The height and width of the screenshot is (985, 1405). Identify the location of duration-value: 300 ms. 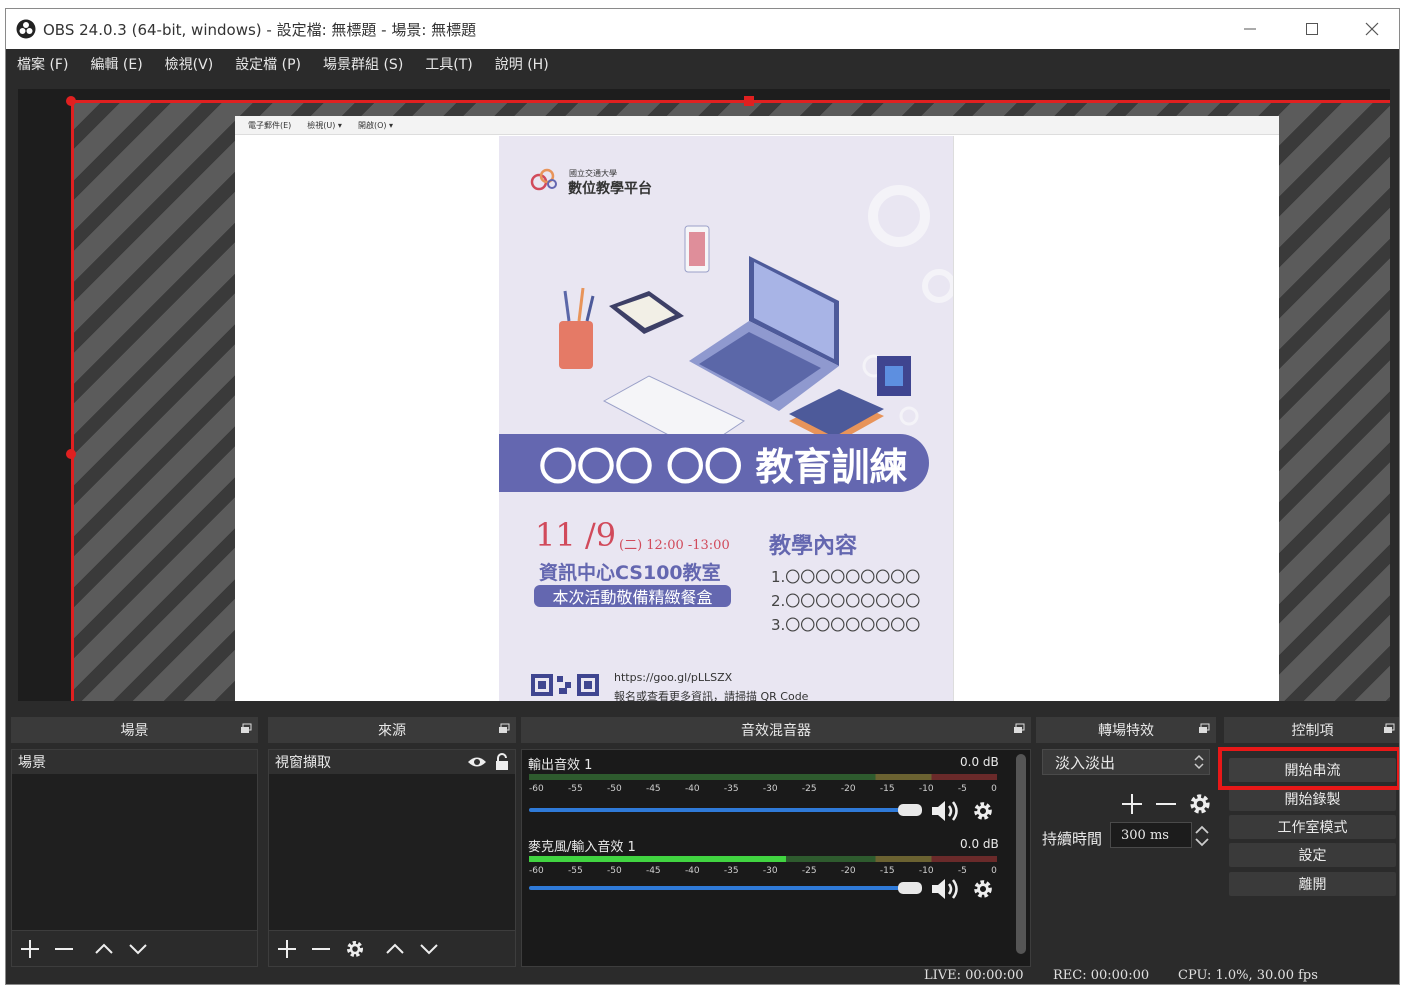
(1145, 835).